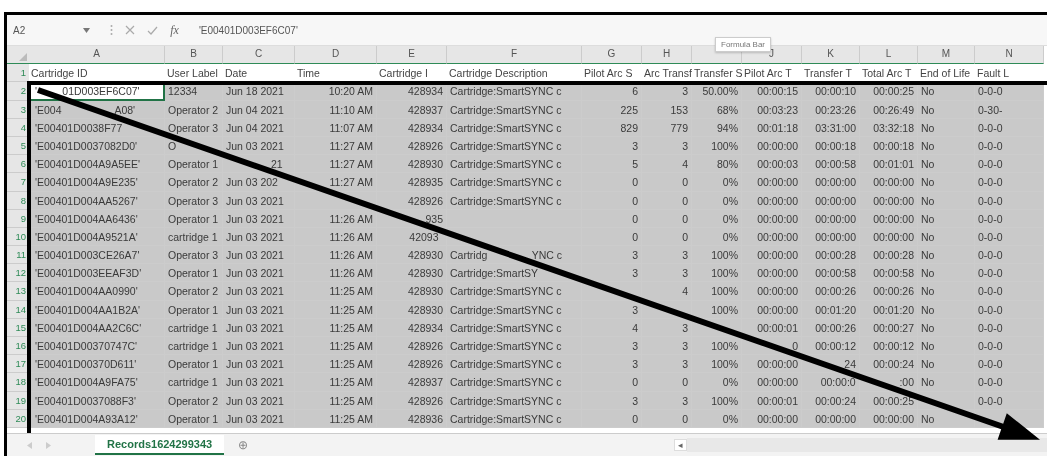  I want to click on cell-text: 935, so click(434, 218).